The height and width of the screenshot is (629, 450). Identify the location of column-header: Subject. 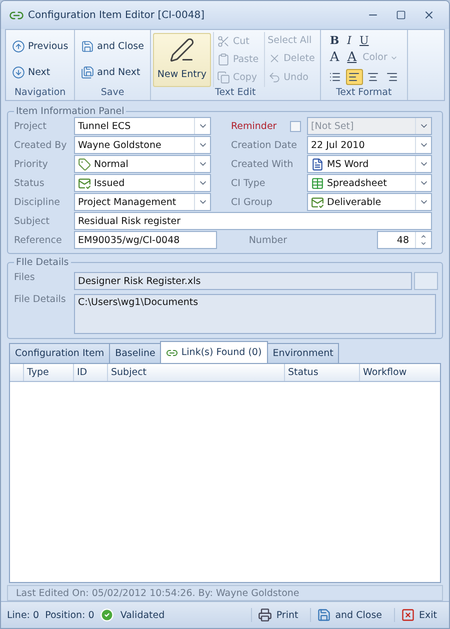
(195, 372).